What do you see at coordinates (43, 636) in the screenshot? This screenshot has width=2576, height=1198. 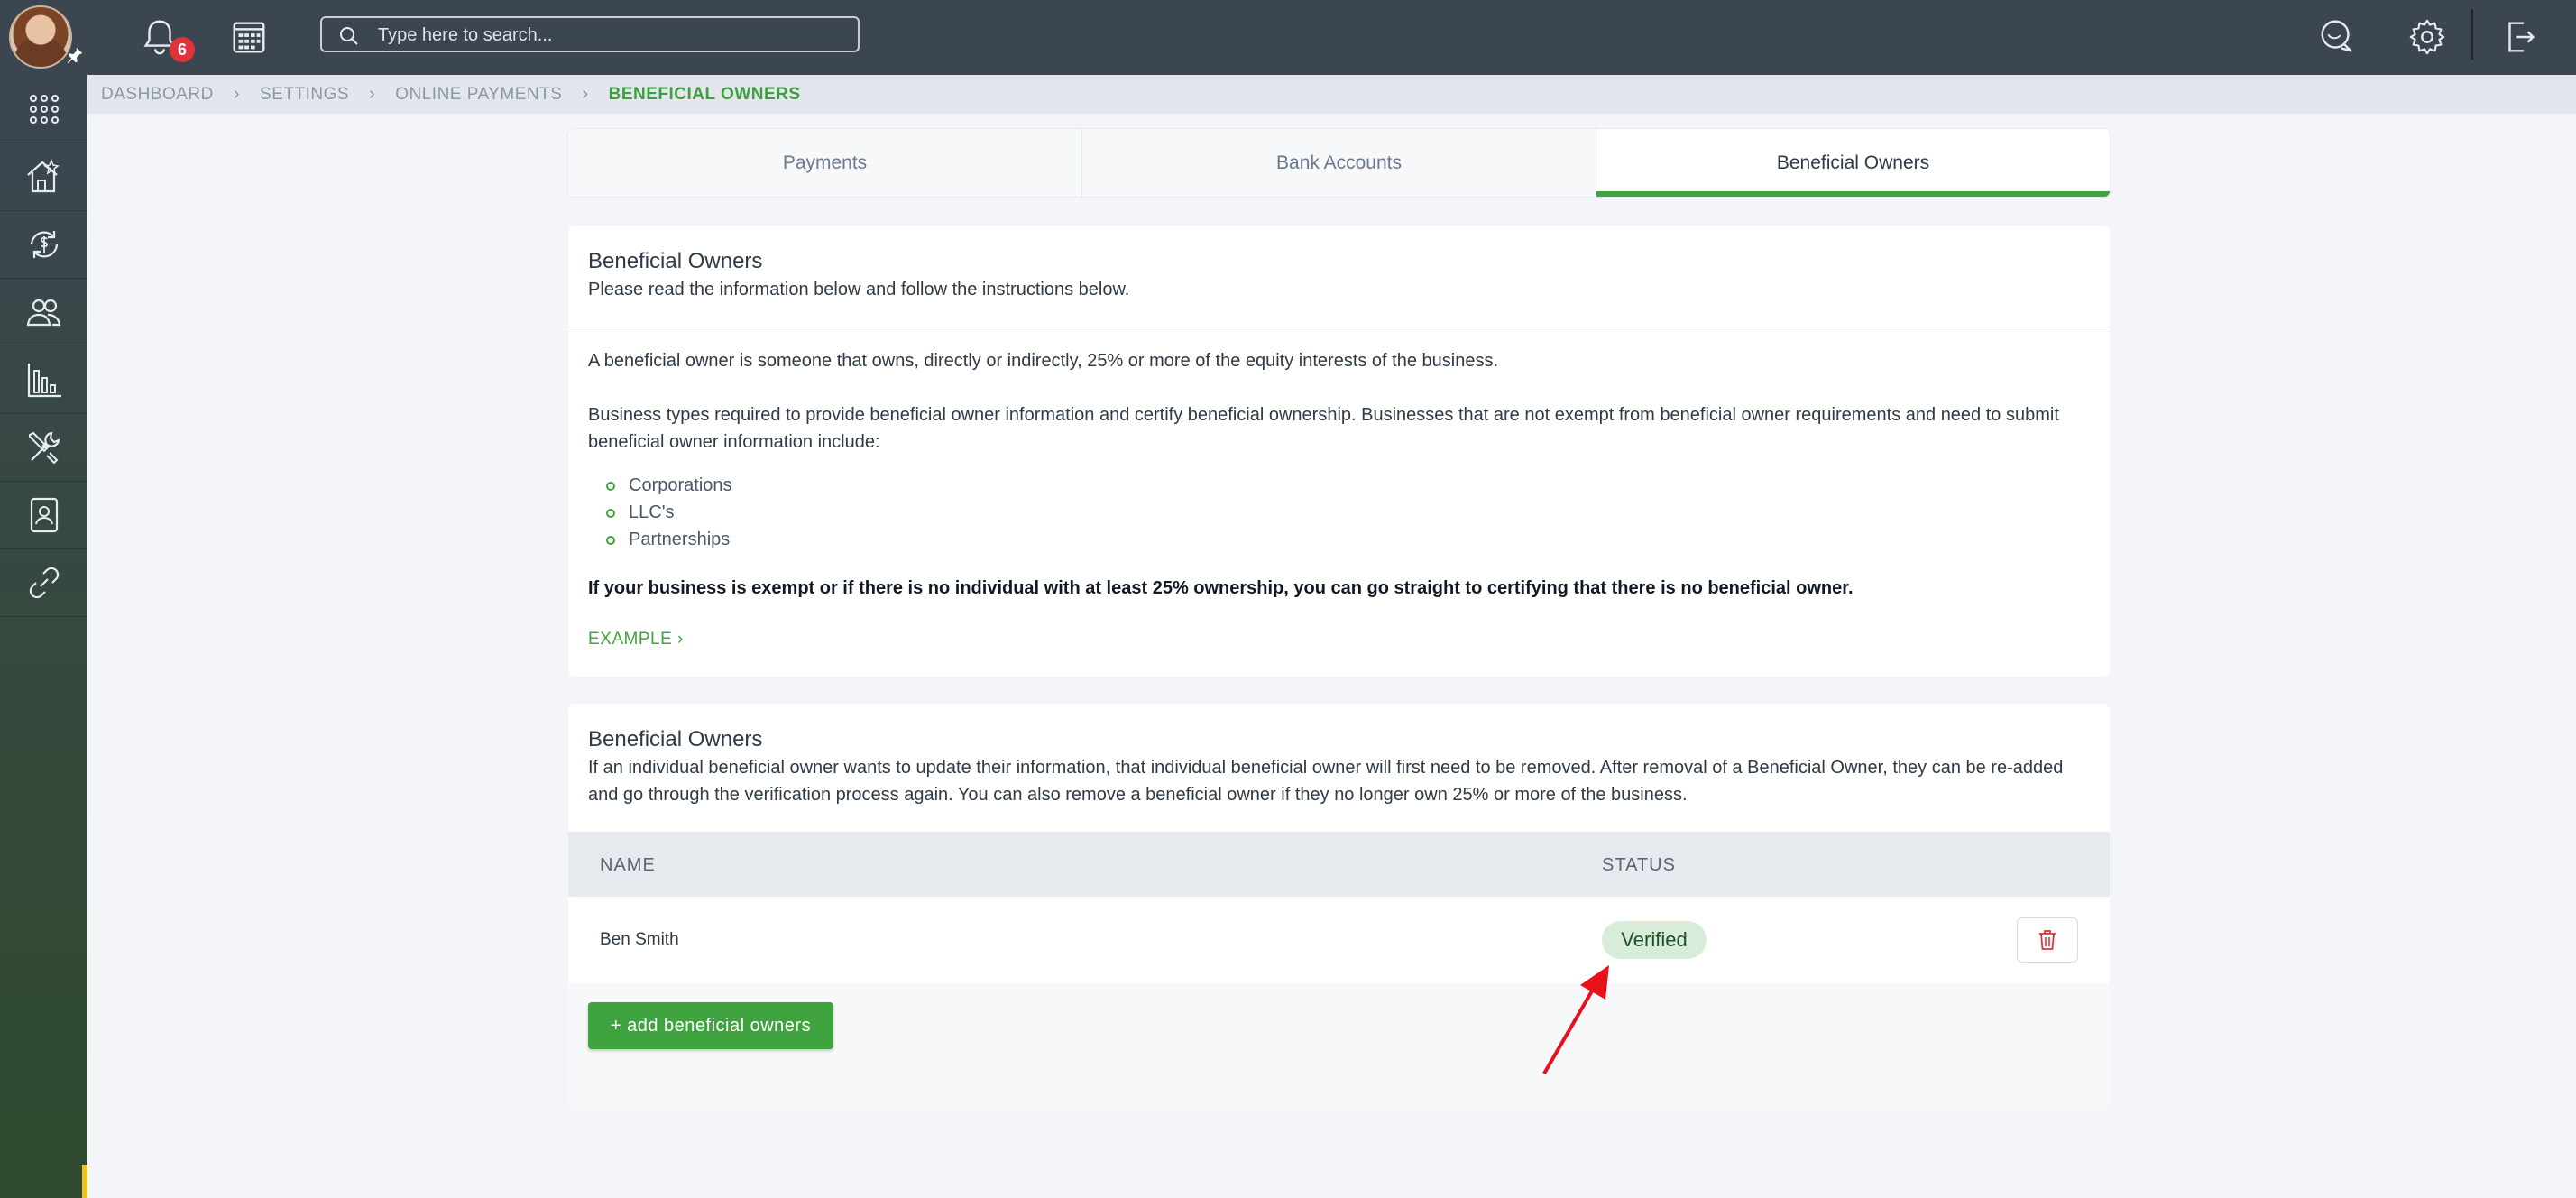 I see `sidebar` at bounding box center [43, 636].